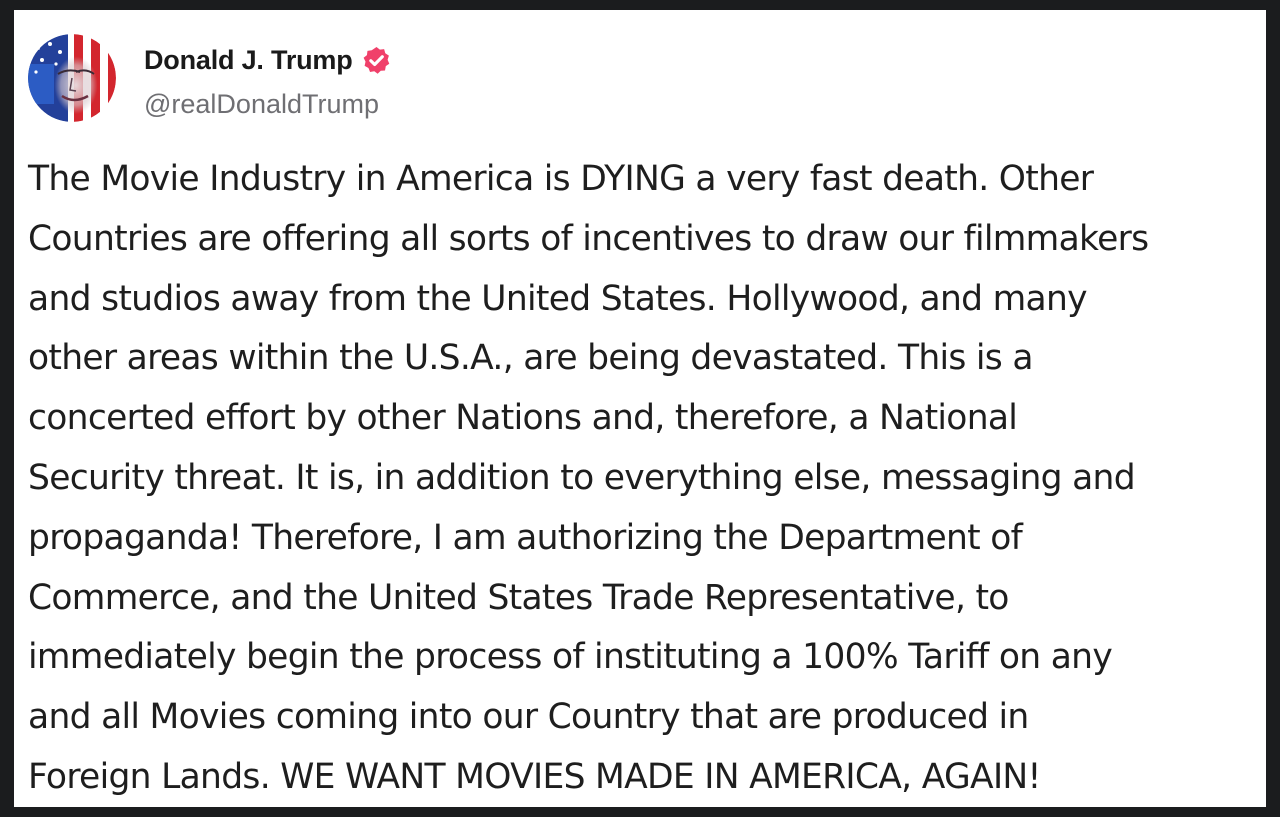  I want to click on author-handle: @realDonaldTrump, so click(261, 104).